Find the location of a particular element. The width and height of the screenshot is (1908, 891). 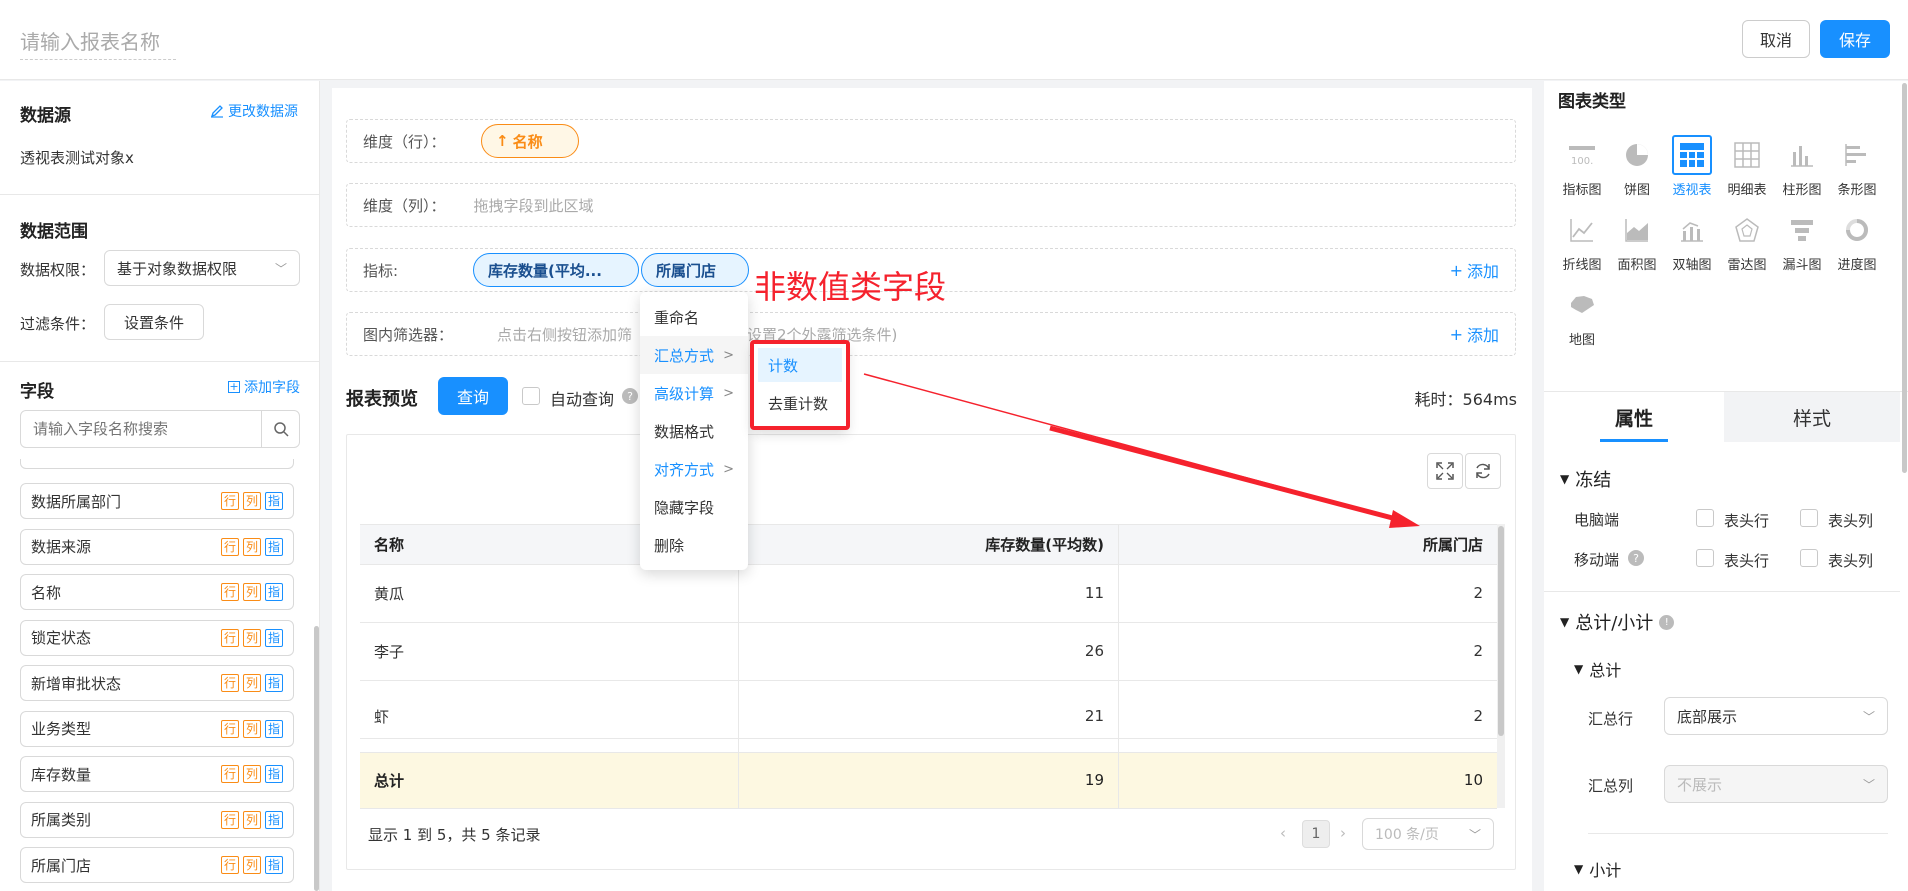

map-chart-icon is located at coordinates (1582, 305).